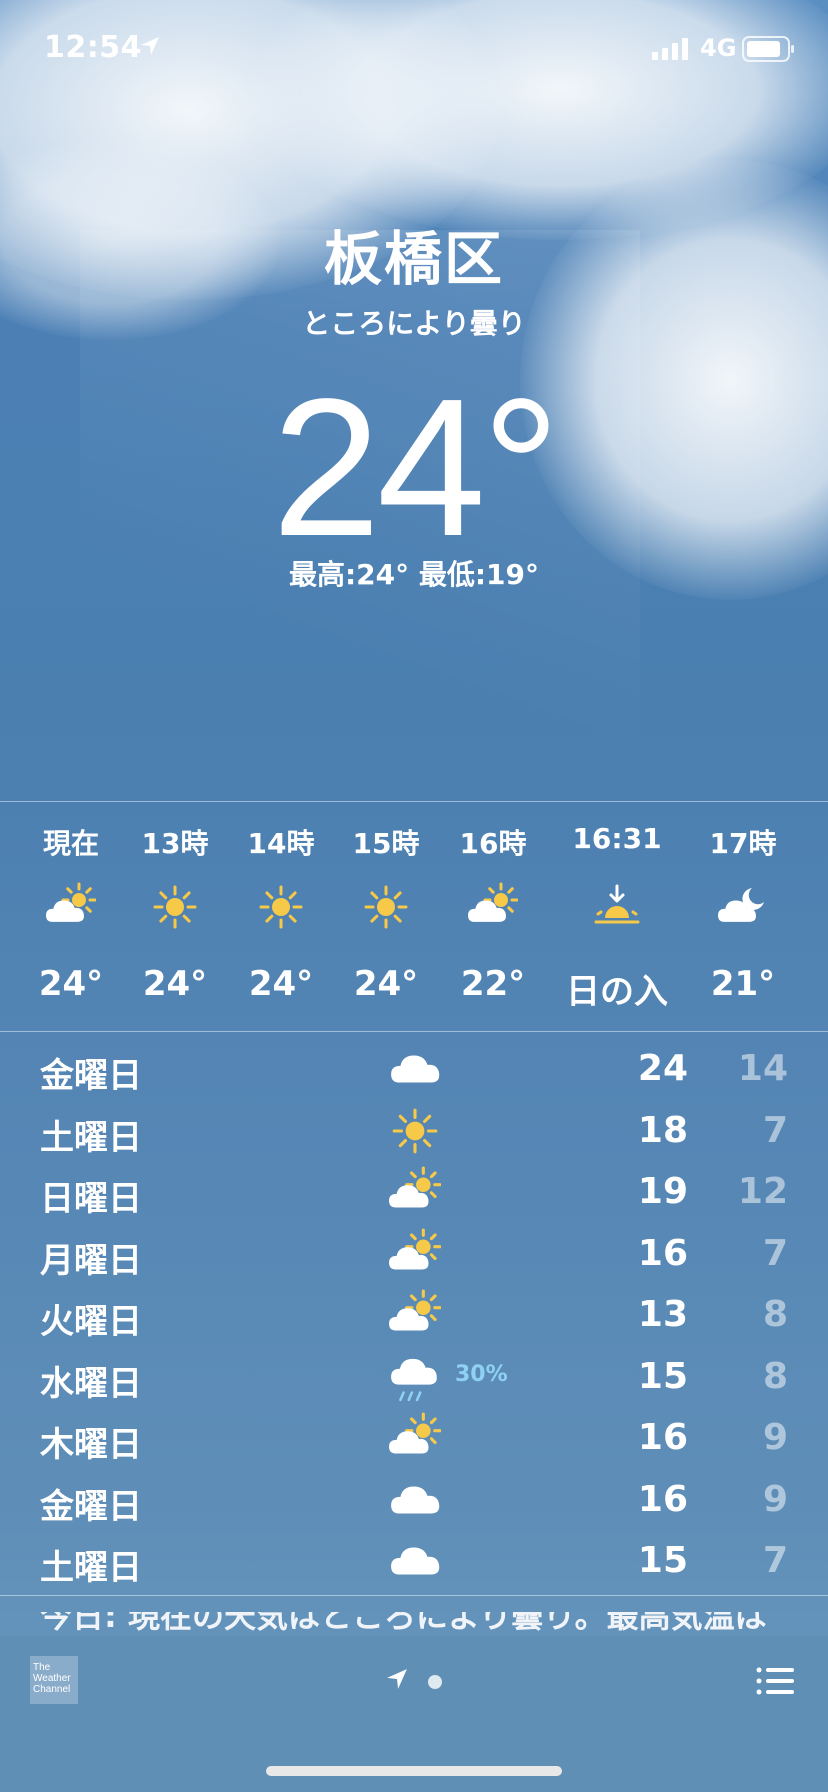 This screenshot has width=828, height=1792. Describe the element at coordinates (70, 843) in the screenshot. I see `hourly-time: 現在` at that location.